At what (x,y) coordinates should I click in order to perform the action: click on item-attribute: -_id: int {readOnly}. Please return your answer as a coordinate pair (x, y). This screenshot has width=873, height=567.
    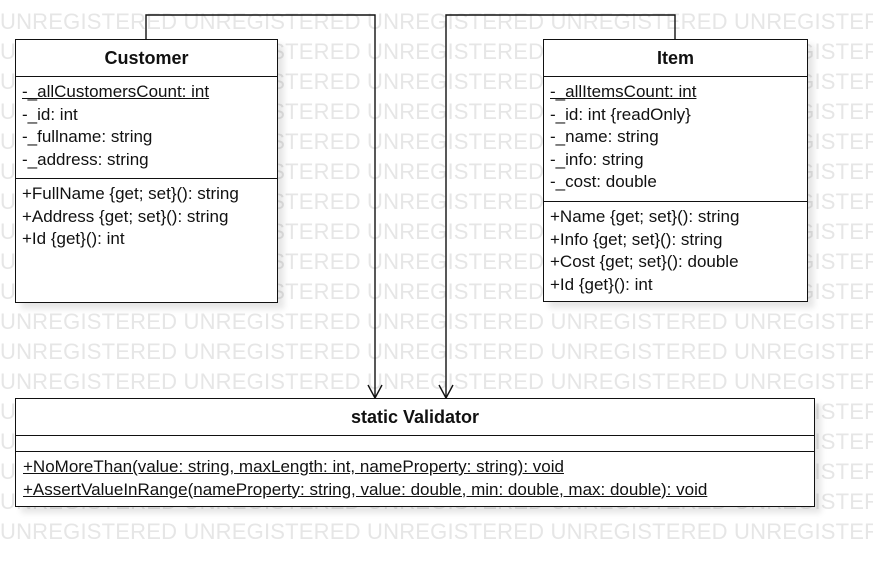
    Looking at the image, I should click on (675, 115).